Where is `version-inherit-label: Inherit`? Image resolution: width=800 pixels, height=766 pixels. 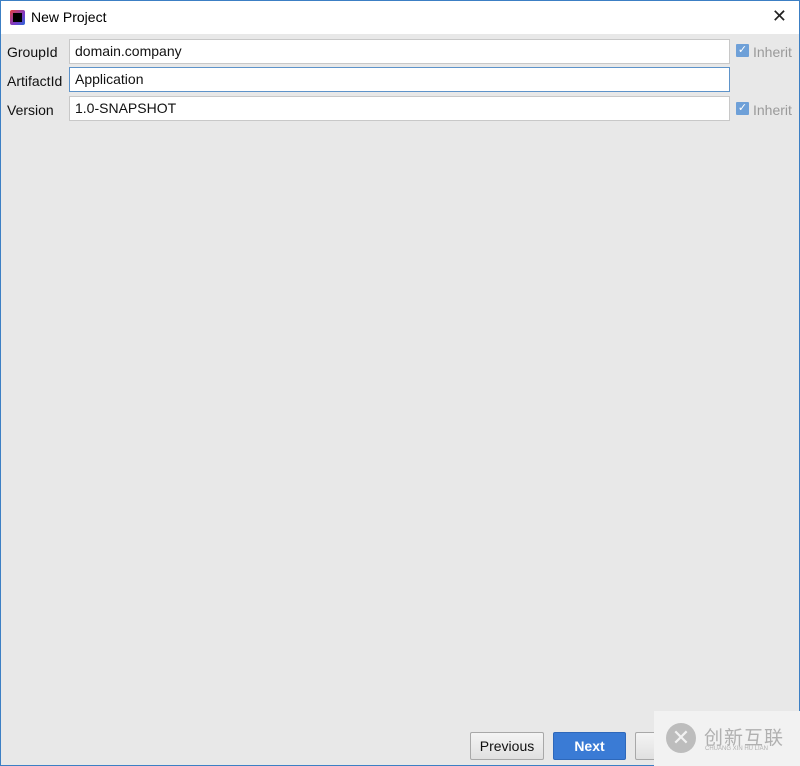 version-inherit-label: Inherit is located at coordinates (772, 110).